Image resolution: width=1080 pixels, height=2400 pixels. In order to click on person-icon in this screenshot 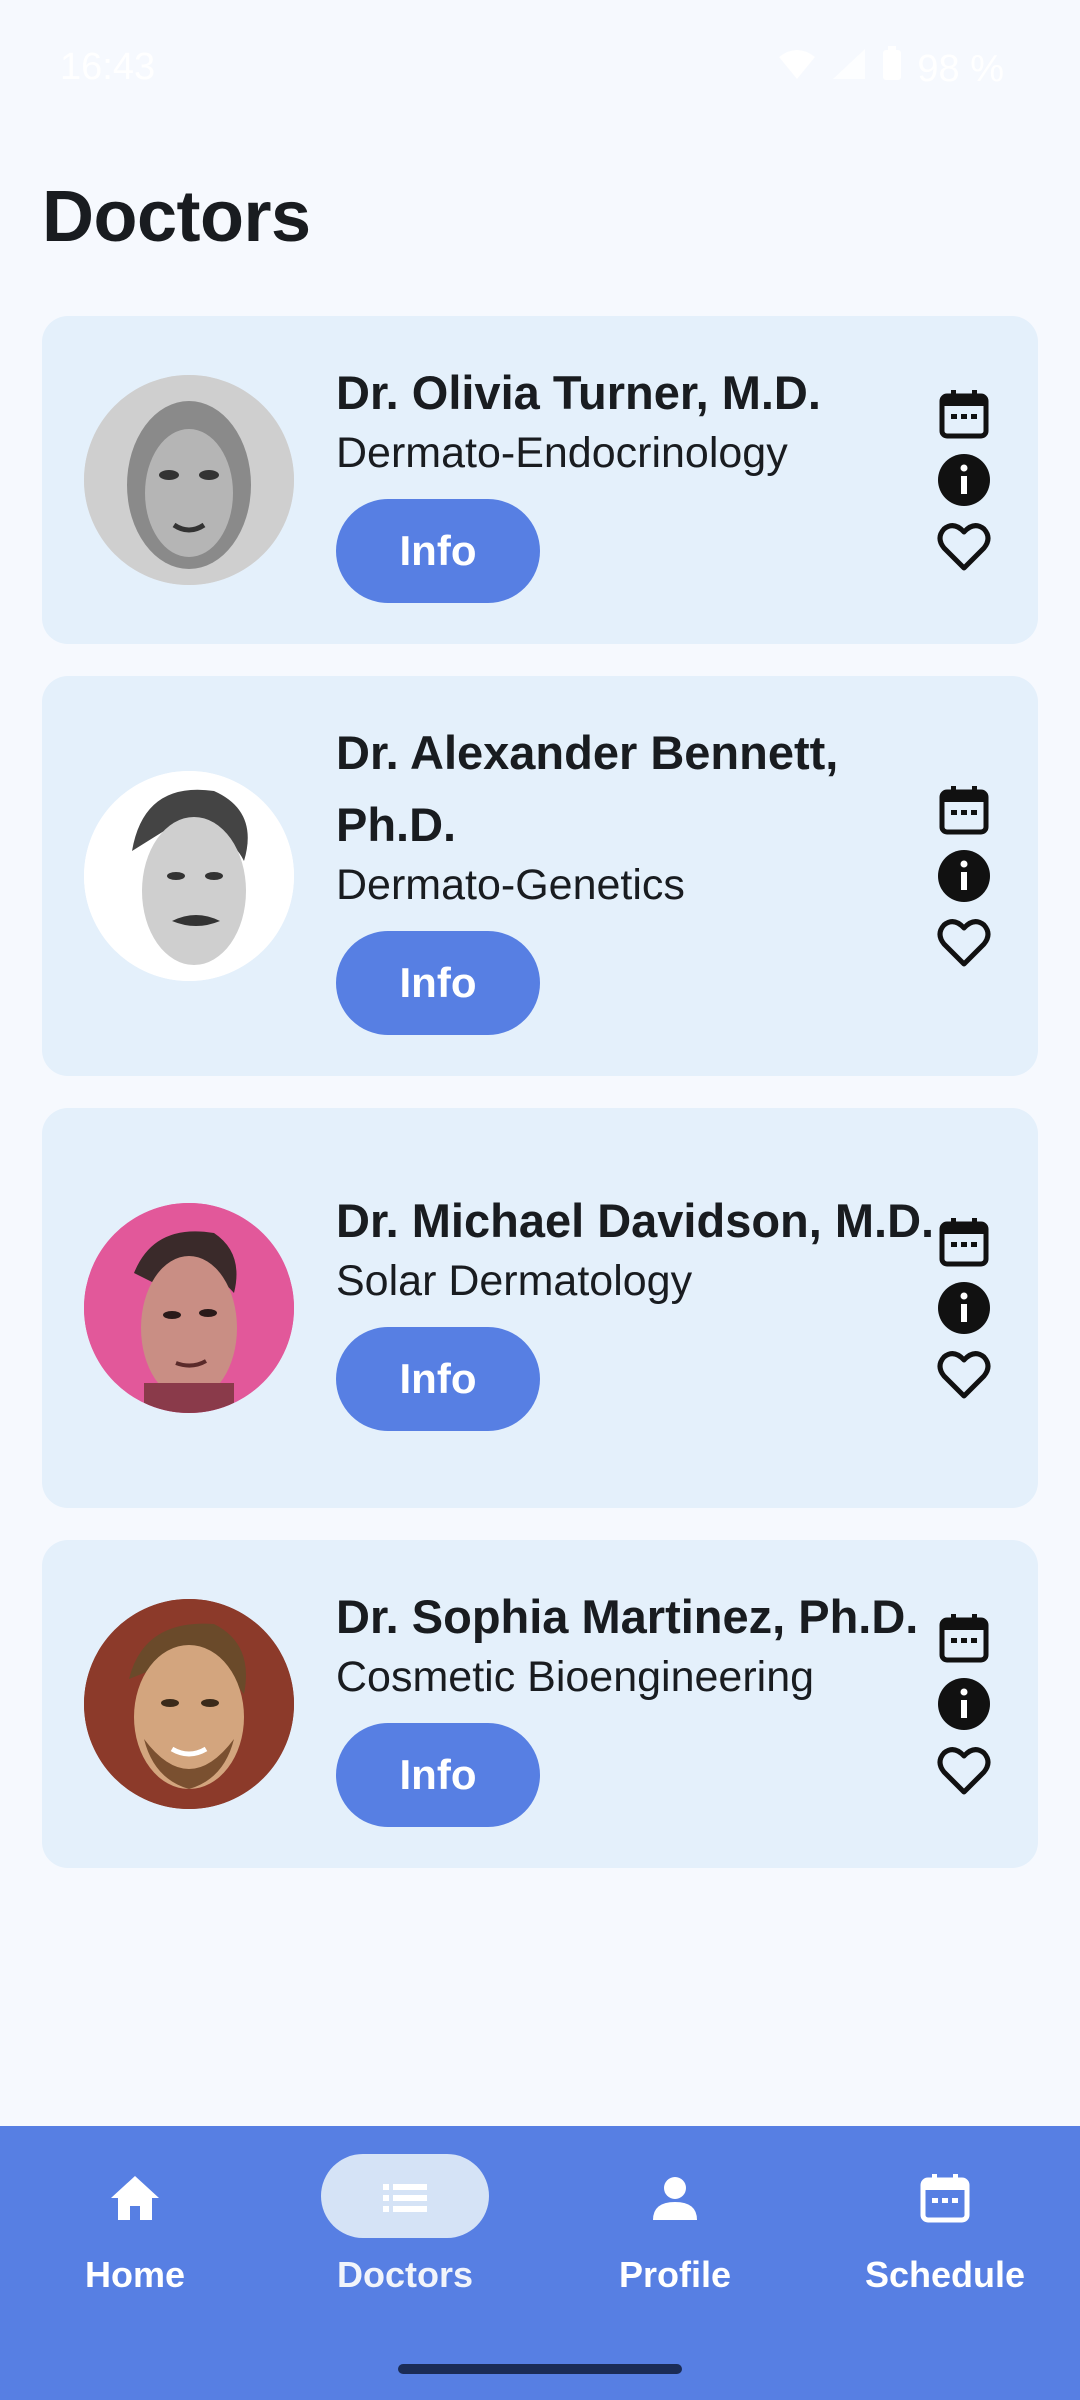, I will do `click(675, 2198)`.